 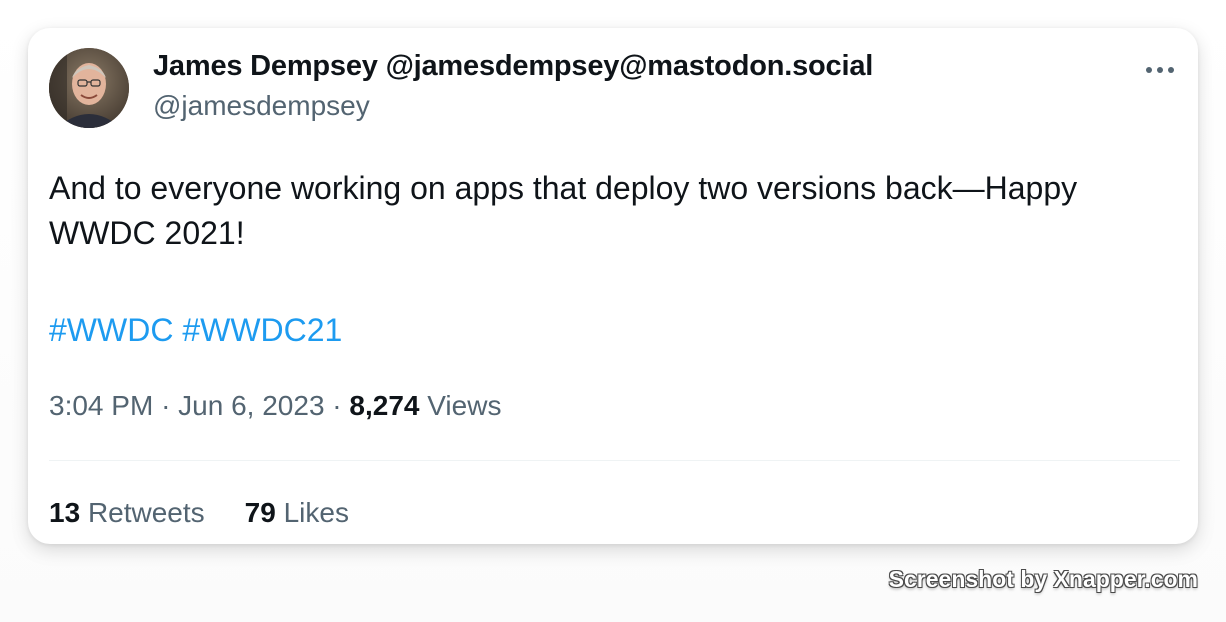 What do you see at coordinates (261, 106) in the screenshot?
I see `author-handle: @jamesdempsey` at bounding box center [261, 106].